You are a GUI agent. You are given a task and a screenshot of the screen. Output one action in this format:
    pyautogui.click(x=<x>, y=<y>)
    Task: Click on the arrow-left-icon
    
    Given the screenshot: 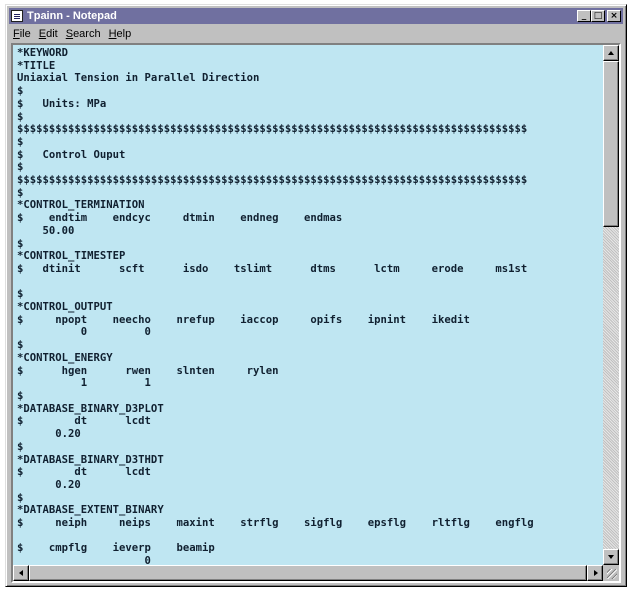 What is the action you would take?
    pyautogui.click(x=21, y=573)
    